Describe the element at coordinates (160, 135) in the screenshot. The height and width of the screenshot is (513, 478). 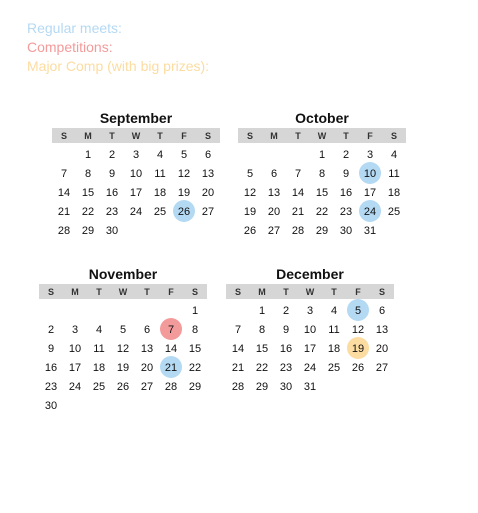
I see `weekday-label: T` at that location.